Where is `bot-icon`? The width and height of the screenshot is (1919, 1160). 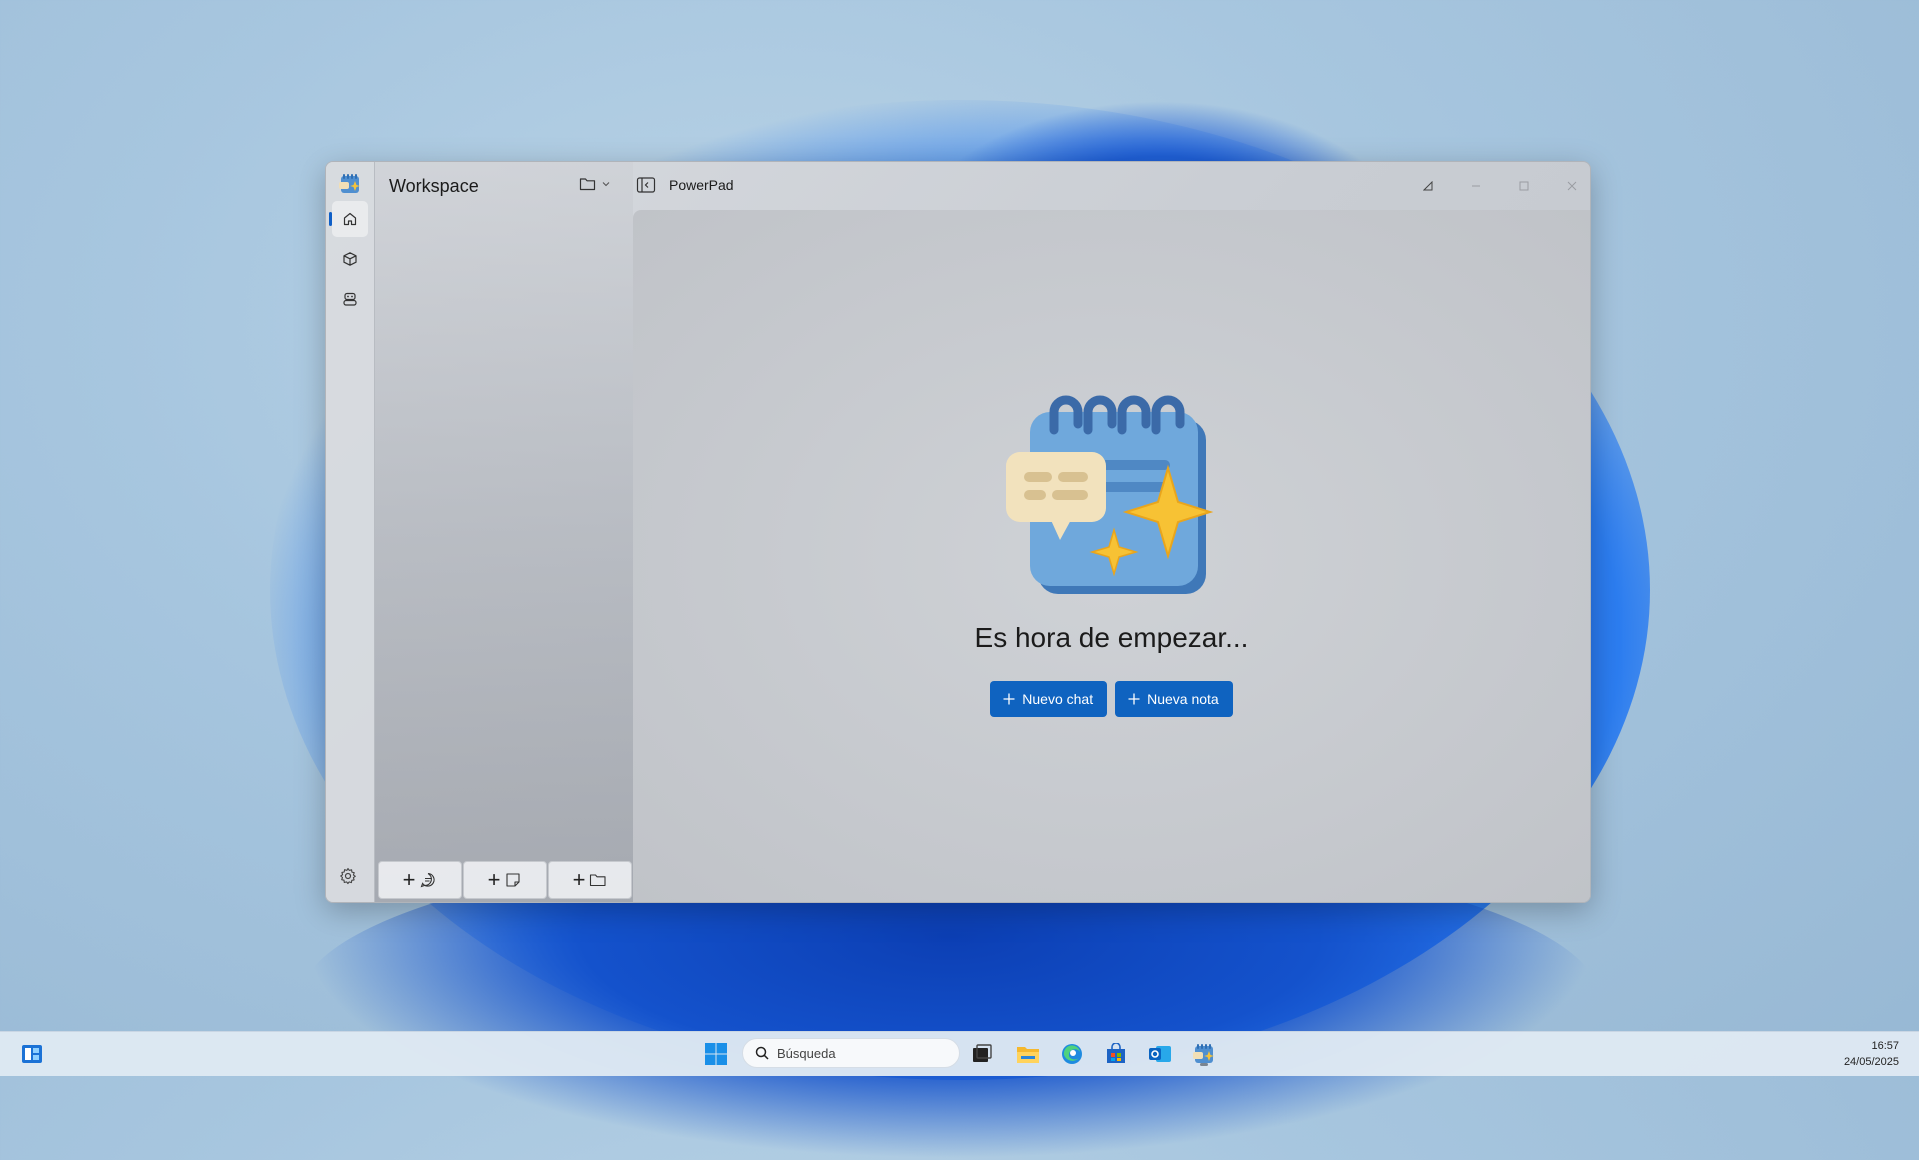
bot-icon is located at coordinates (350, 299).